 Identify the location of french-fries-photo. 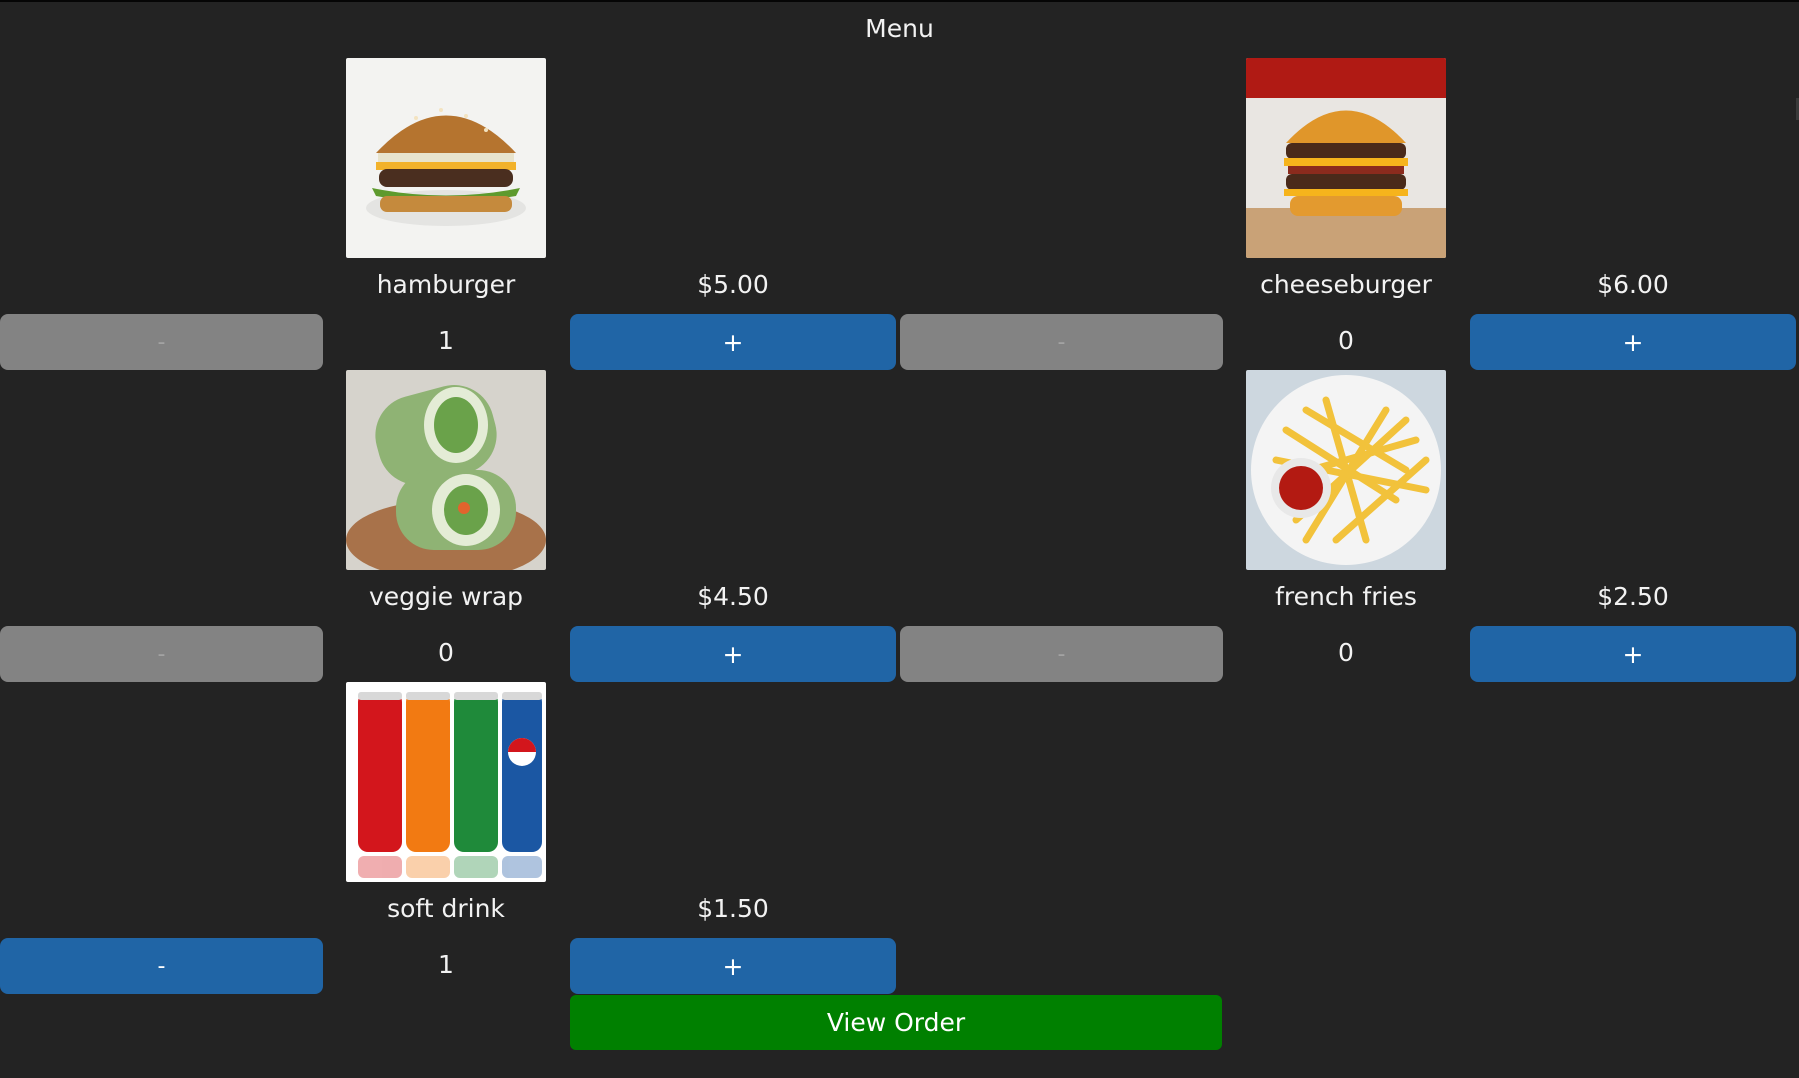
(1346, 470).